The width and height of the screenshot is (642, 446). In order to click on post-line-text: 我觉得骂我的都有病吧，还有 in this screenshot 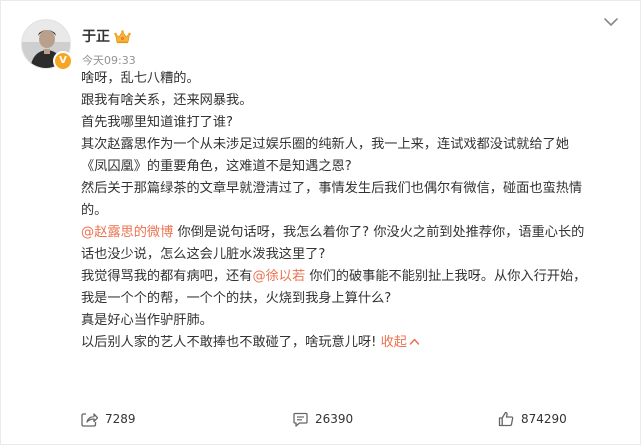, I will do `click(167, 276)`.